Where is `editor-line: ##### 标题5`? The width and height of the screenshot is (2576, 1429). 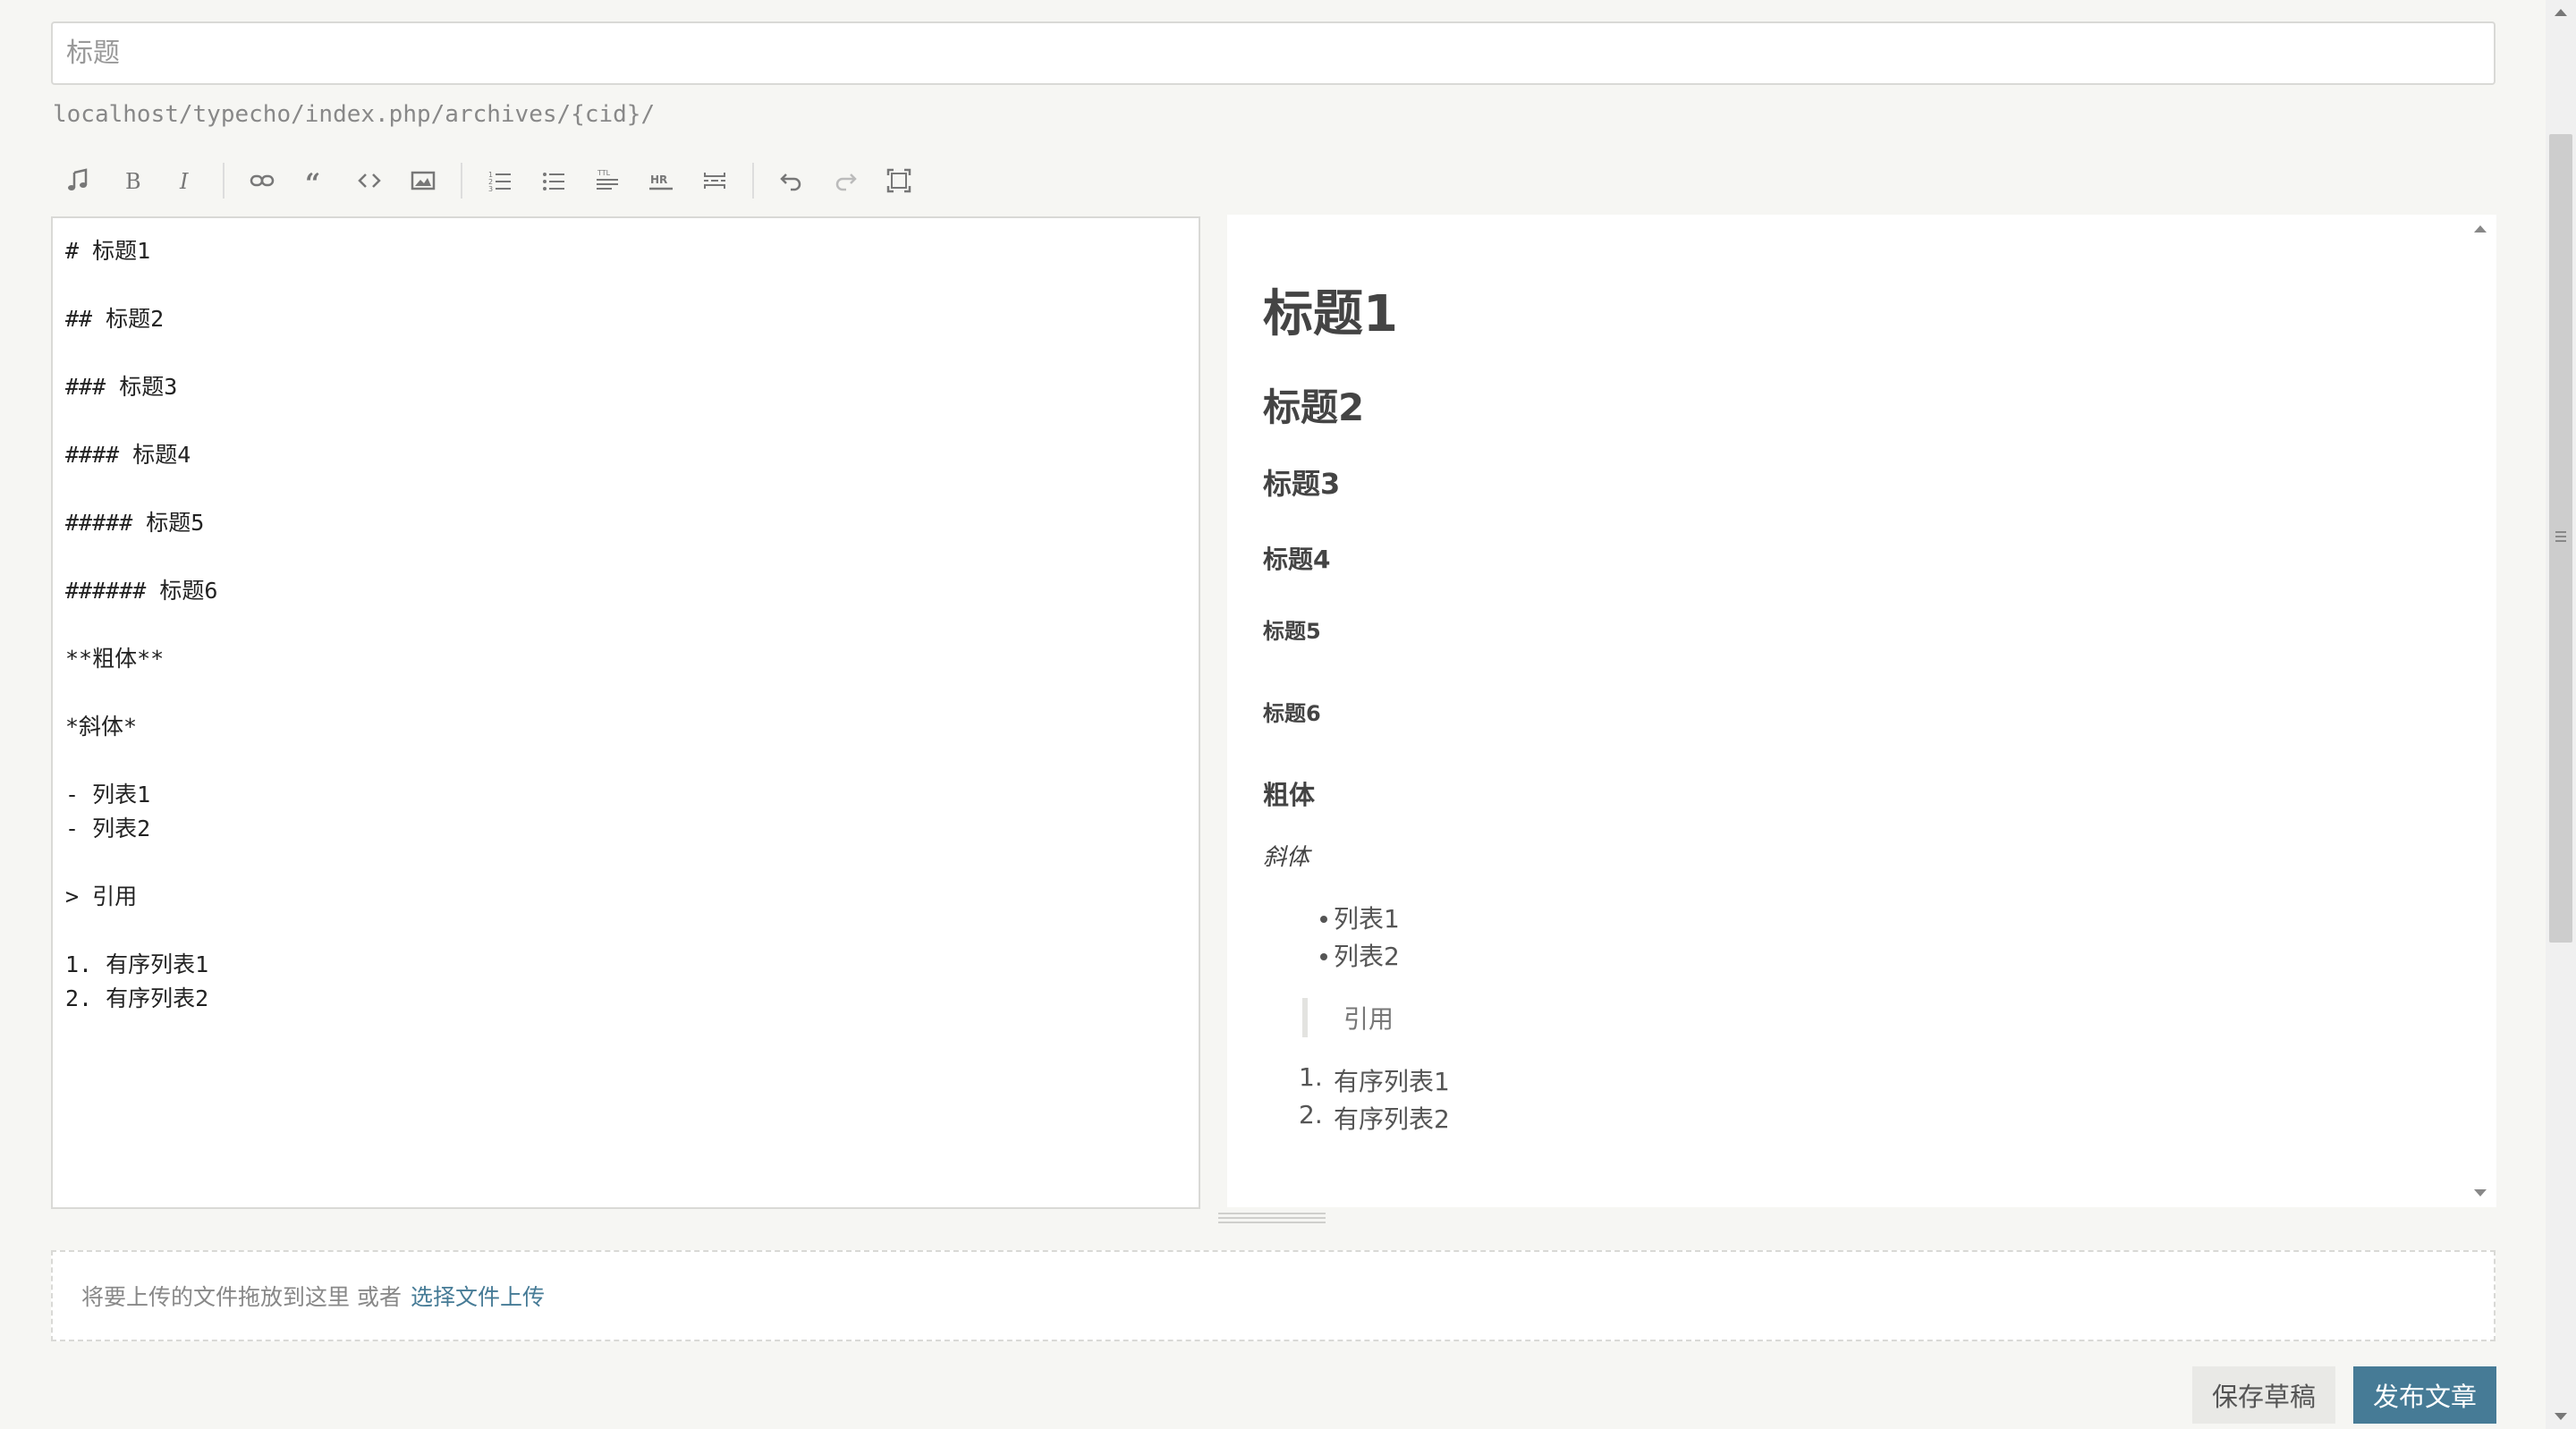 editor-line: ##### 标题5 is located at coordinates (135, 523).